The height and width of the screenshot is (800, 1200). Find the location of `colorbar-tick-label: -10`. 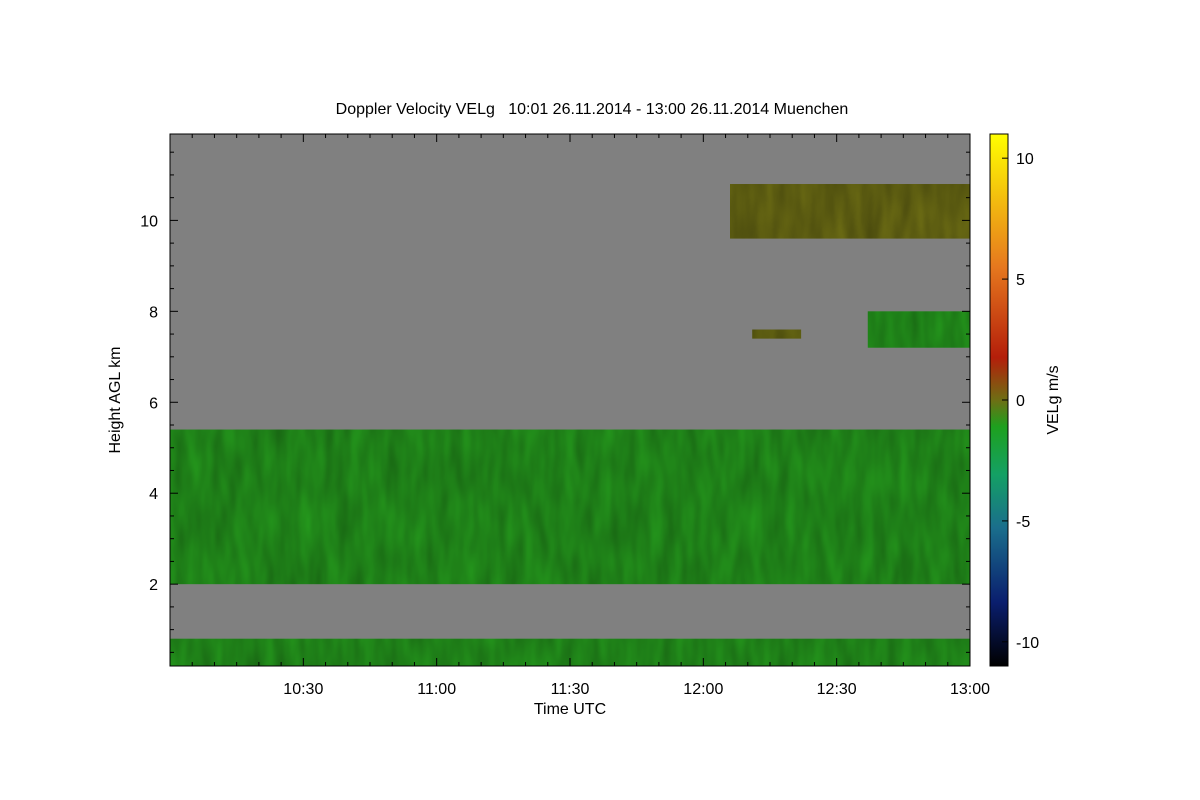

colorbar-tick-label: -10 is located at coordinates (1027, 643).